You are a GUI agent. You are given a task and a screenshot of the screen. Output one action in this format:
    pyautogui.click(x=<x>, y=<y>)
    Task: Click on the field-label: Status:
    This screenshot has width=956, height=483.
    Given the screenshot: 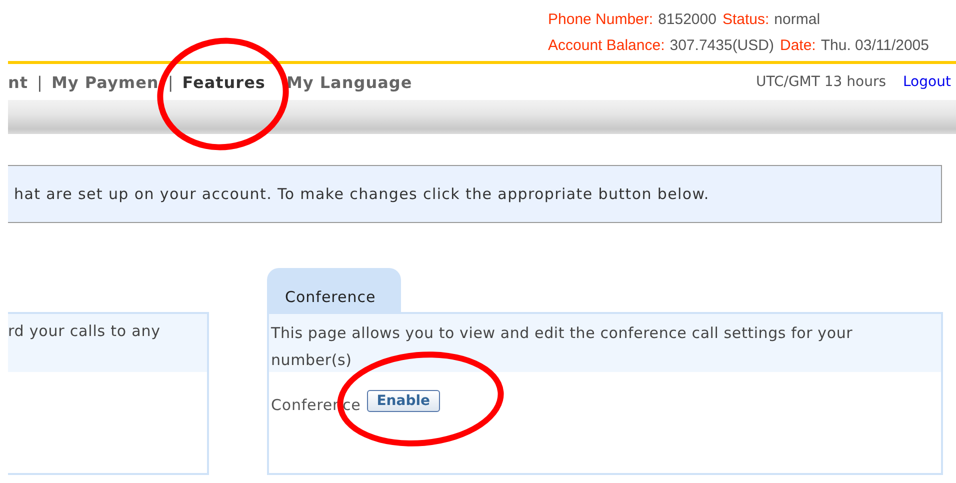 What is the action you would take?
    pyautogui.click(x=746, y=19)
    